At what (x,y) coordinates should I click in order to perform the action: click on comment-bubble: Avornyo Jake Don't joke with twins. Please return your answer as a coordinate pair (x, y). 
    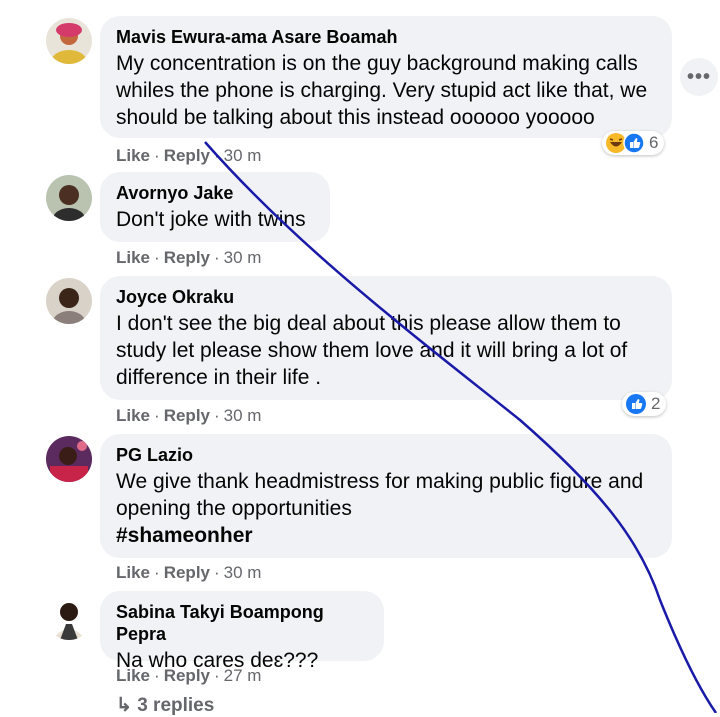
    Looking at the image, I should click on (215, 207).